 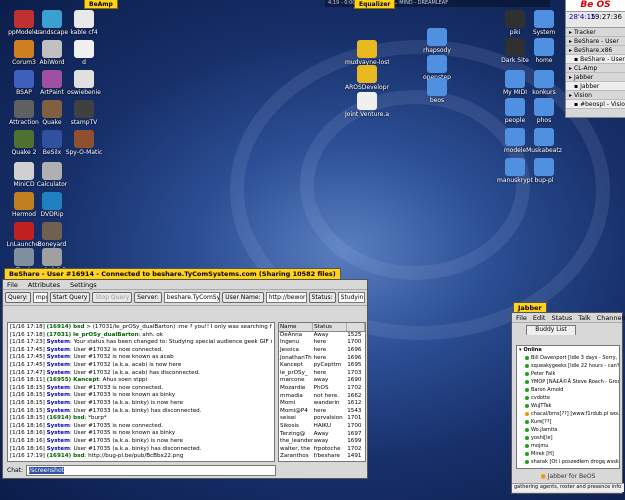 What do you see at coordinates (571, 476) in the screenshot?
I see `jabber-status-text: Jabber for BeOS` at bounding box center [571, 476].